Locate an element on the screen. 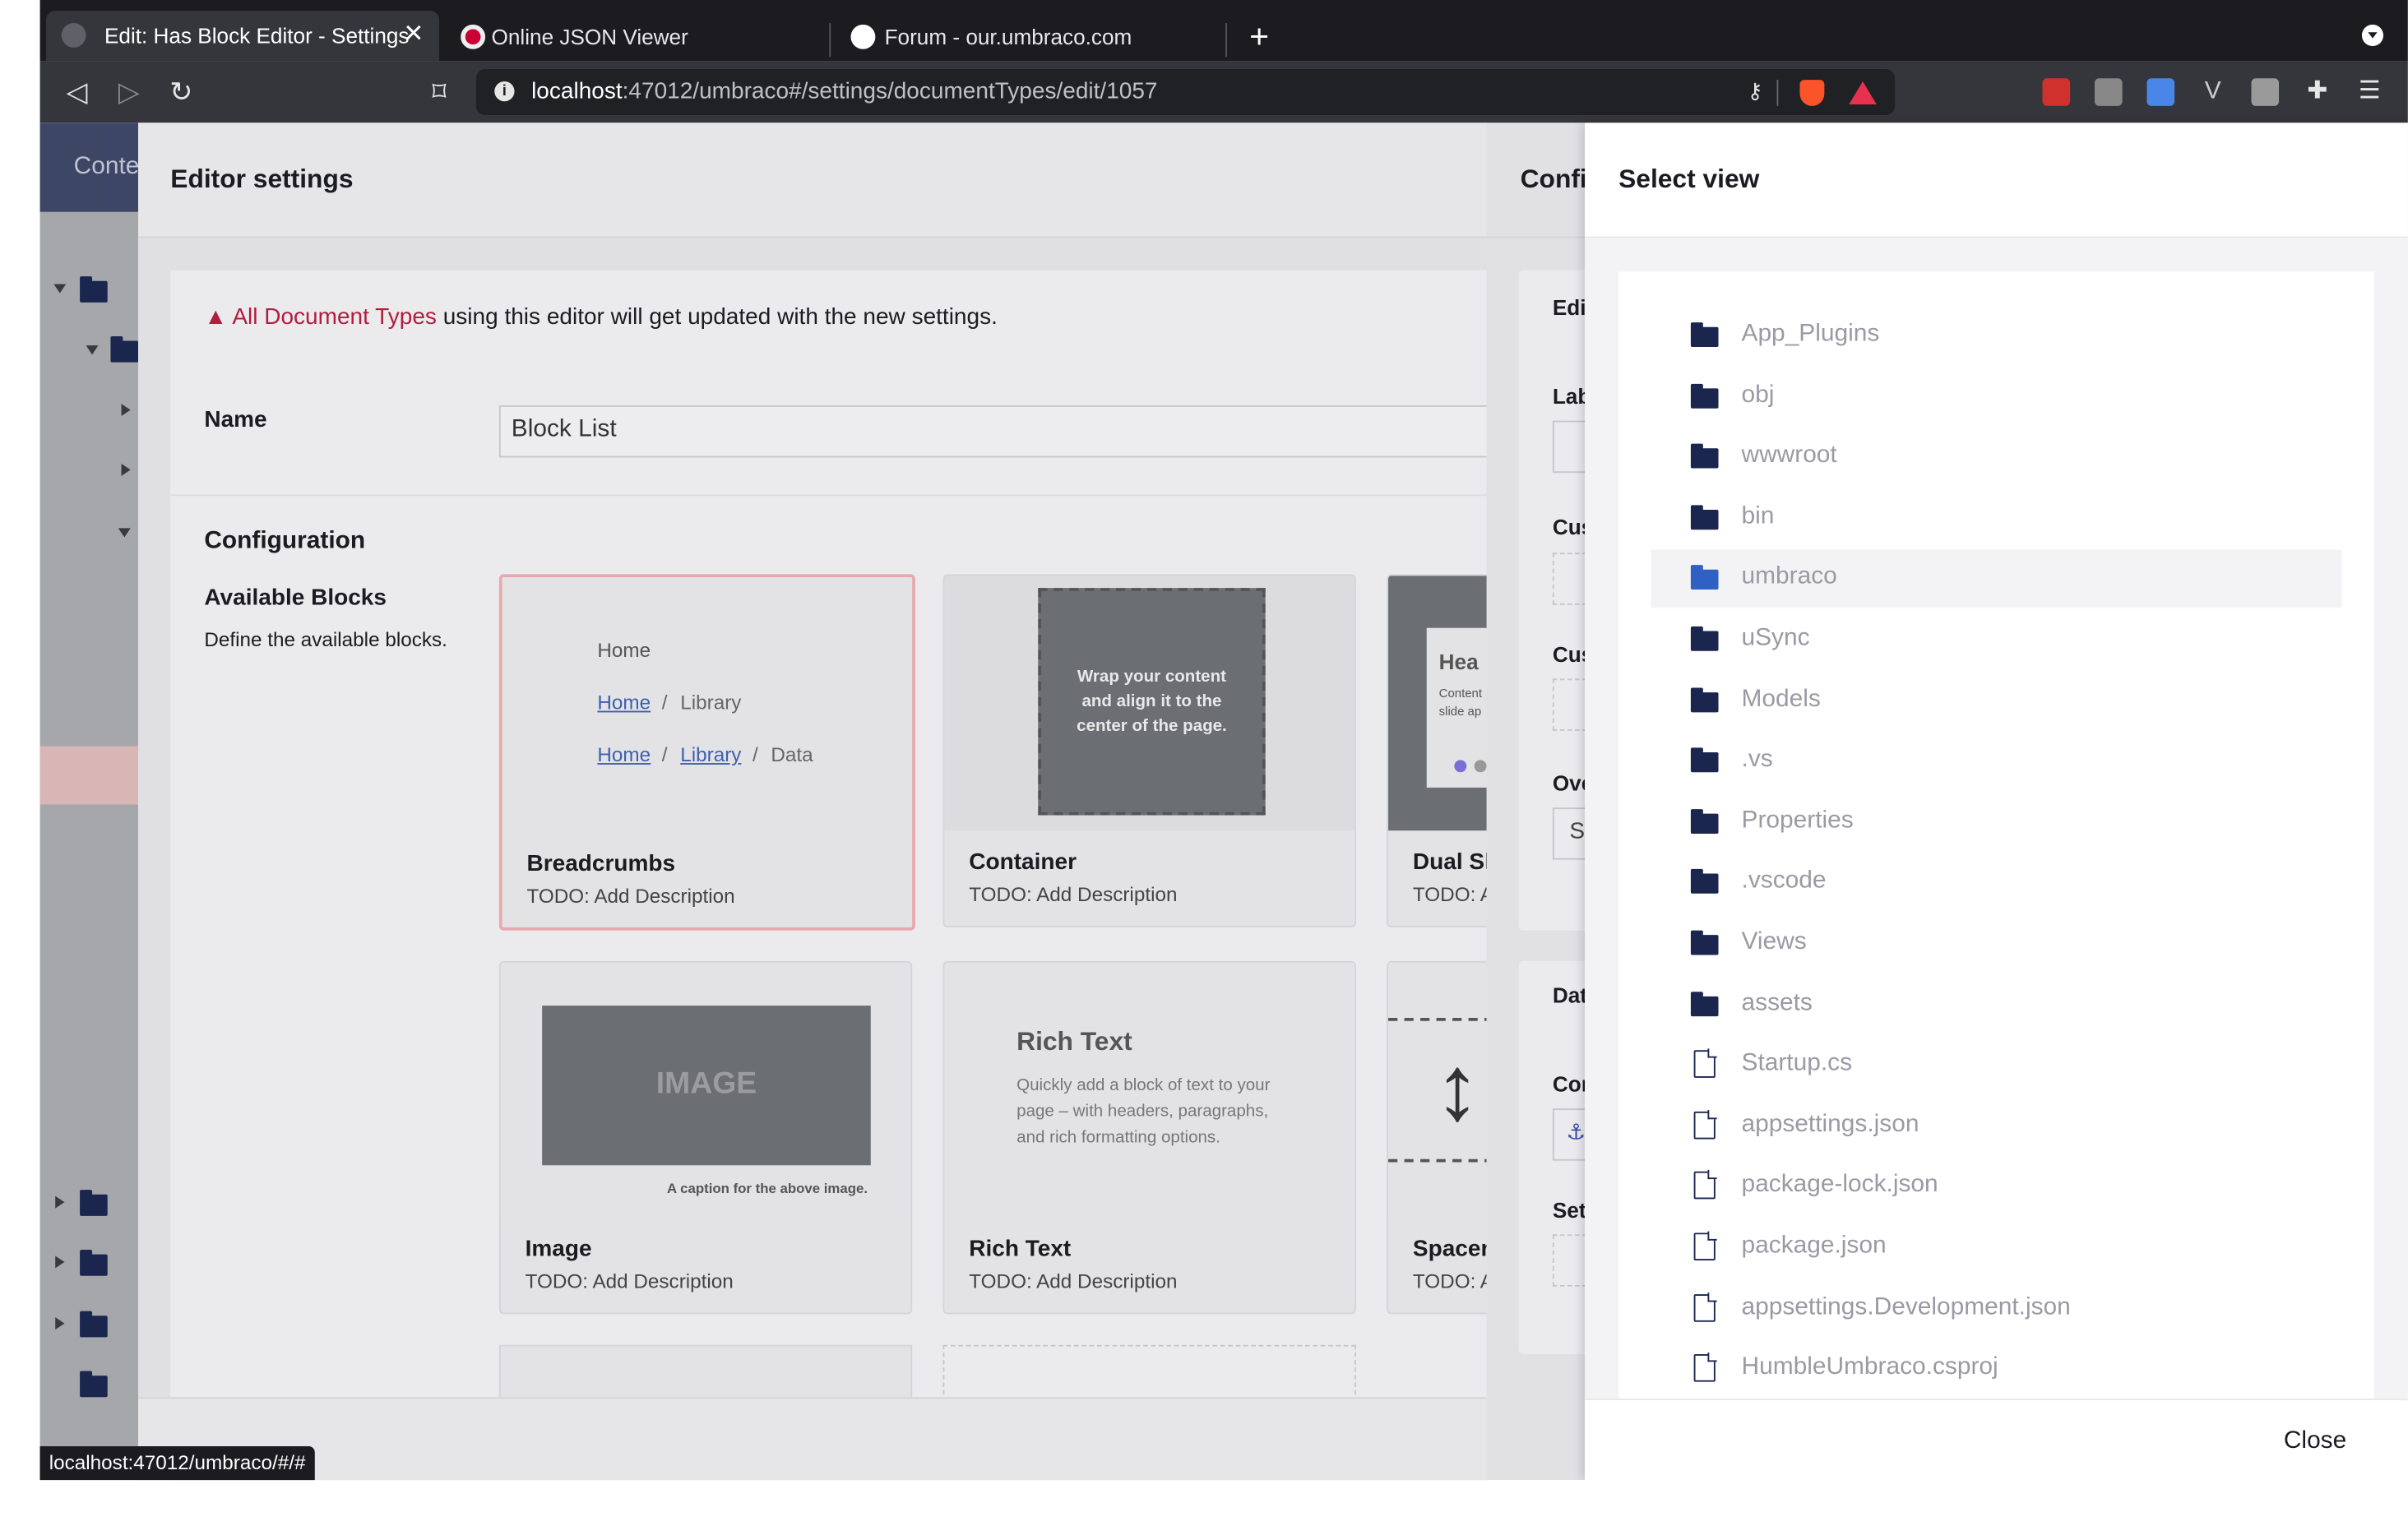 The height and width of the screenshot is (1526, 2408). file-item: HumbleUmbraco.csproj is located at coordinates (1996, 1370).